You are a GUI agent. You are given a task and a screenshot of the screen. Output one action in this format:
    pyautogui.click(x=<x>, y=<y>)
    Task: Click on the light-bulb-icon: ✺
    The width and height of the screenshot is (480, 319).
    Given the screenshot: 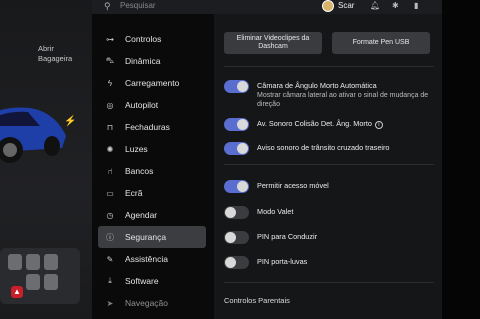 What is the action you would take?
    pyautogui.click(x=110, y=149)
    